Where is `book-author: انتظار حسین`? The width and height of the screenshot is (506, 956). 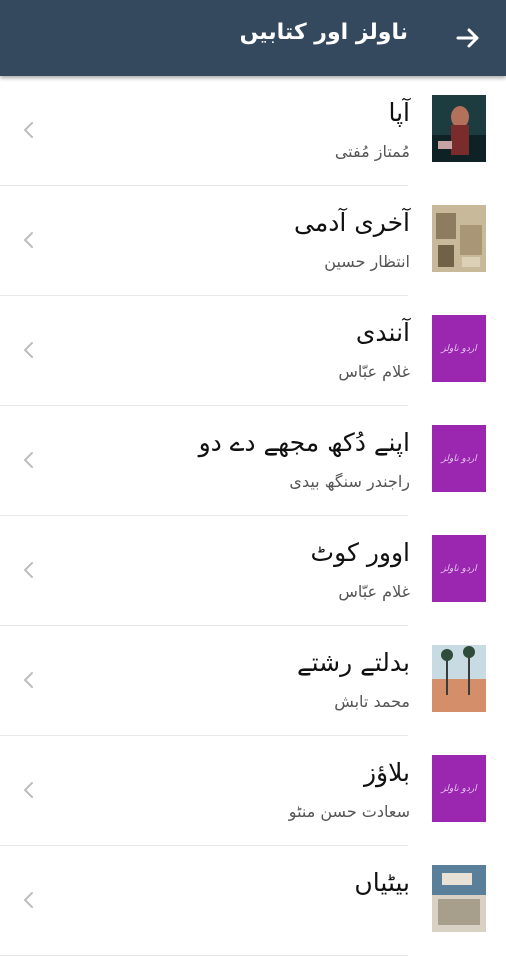 book-author: انتظار حسین is located at coordinates (367, 261).